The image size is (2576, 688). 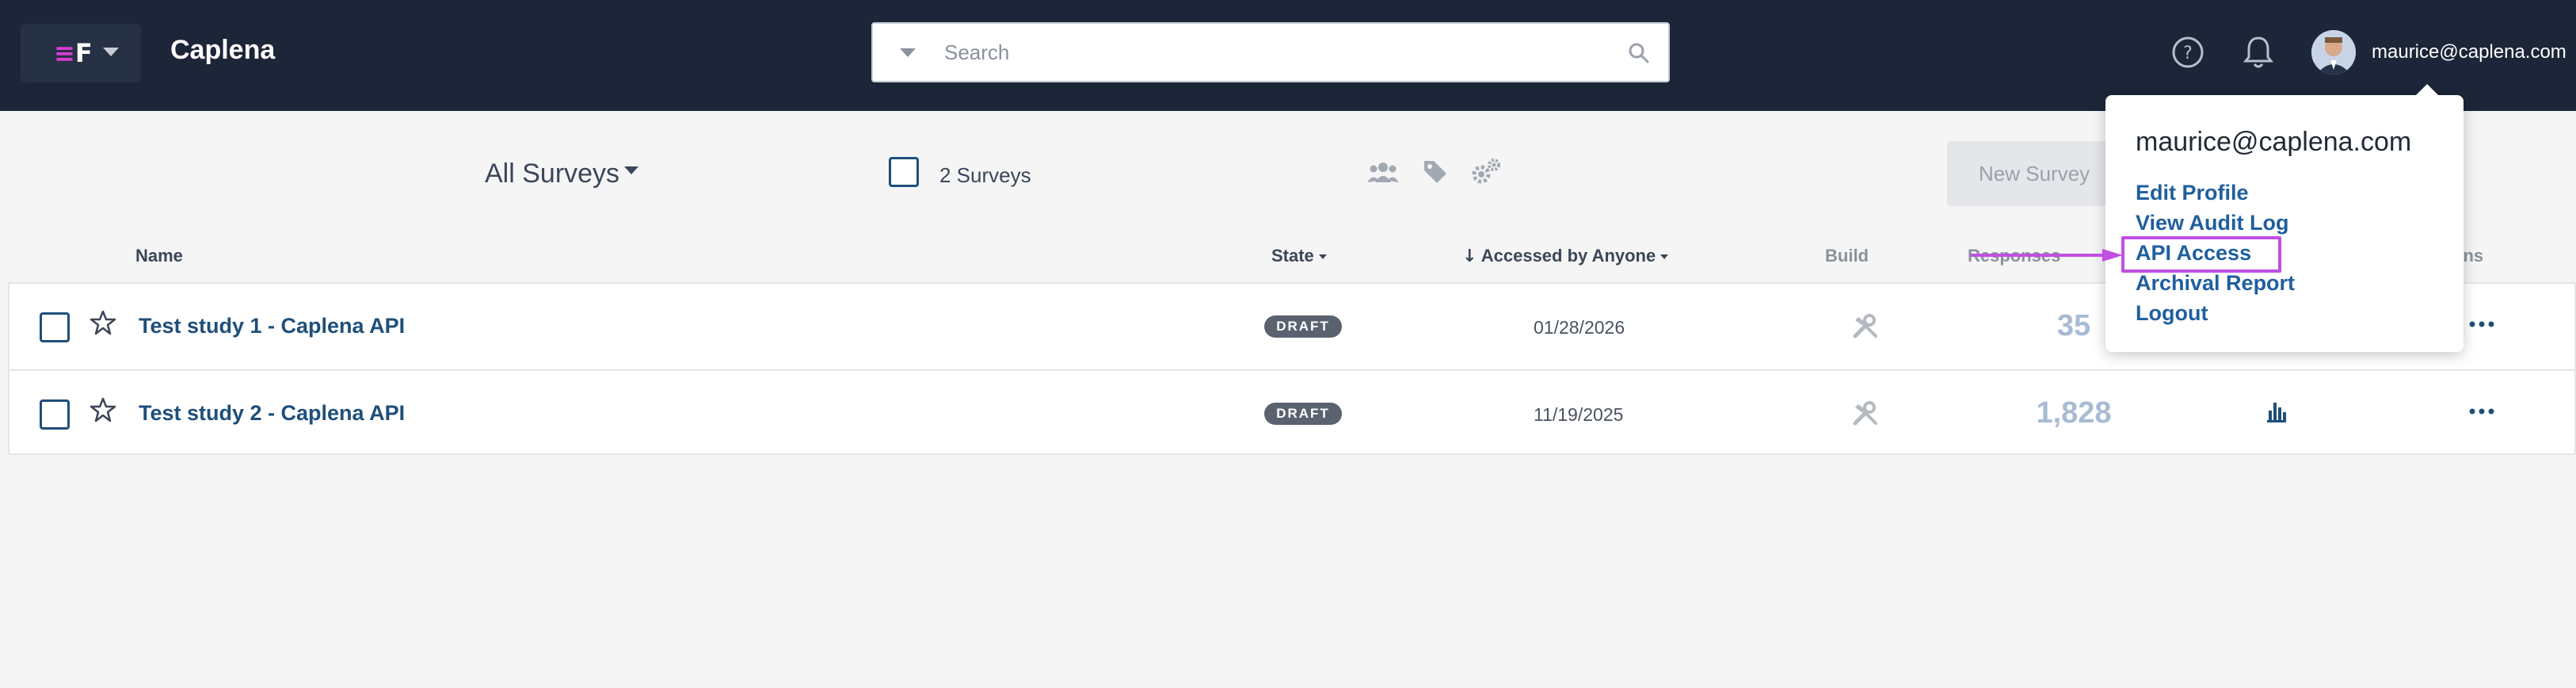 What do you see at coordinates (2073, 326) in the screenshot?
I see `response-count: 35` at bounding box center [2073, 326].